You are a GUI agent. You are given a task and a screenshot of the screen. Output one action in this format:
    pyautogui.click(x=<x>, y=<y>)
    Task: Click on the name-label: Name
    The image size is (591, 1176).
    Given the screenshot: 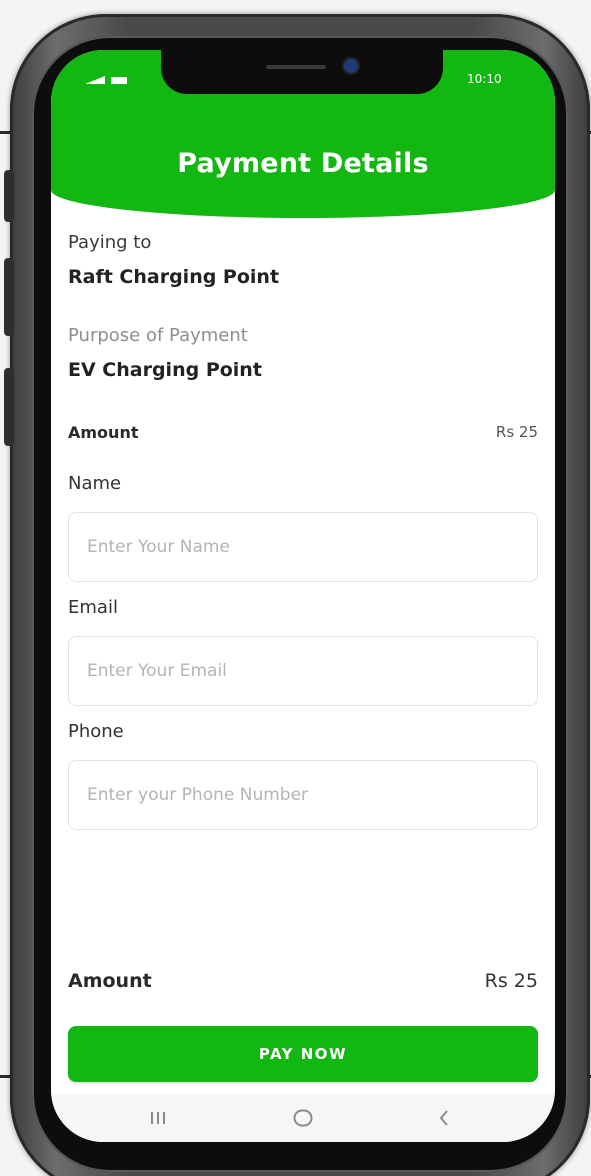 What is the action you would take?
    pyautogui.click(x=95, y=483)
    